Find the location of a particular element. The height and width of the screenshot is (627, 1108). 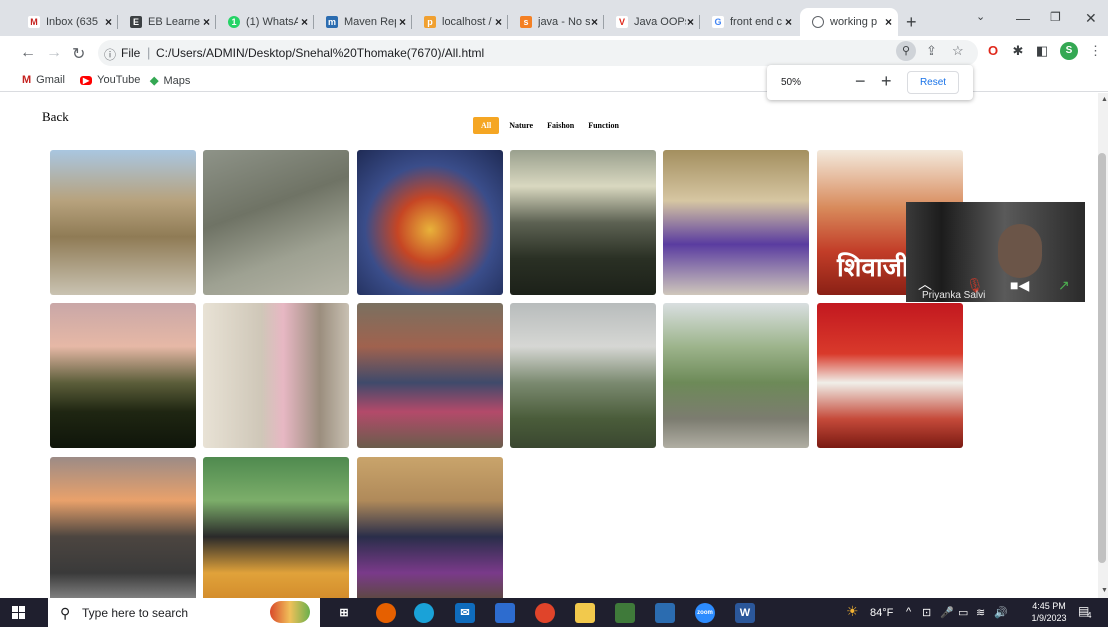

battery-icon: ▭ is located at coordinates (963, 612).